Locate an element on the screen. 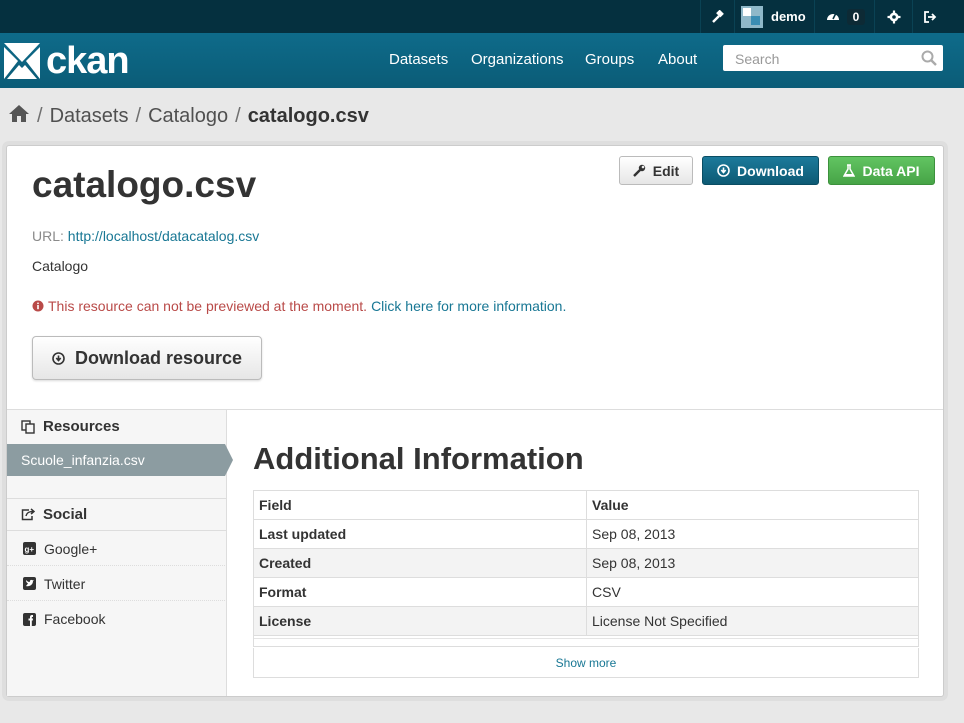 The image size is (964, 723). resources-heading: Resources is located at coordinates (117, 426).